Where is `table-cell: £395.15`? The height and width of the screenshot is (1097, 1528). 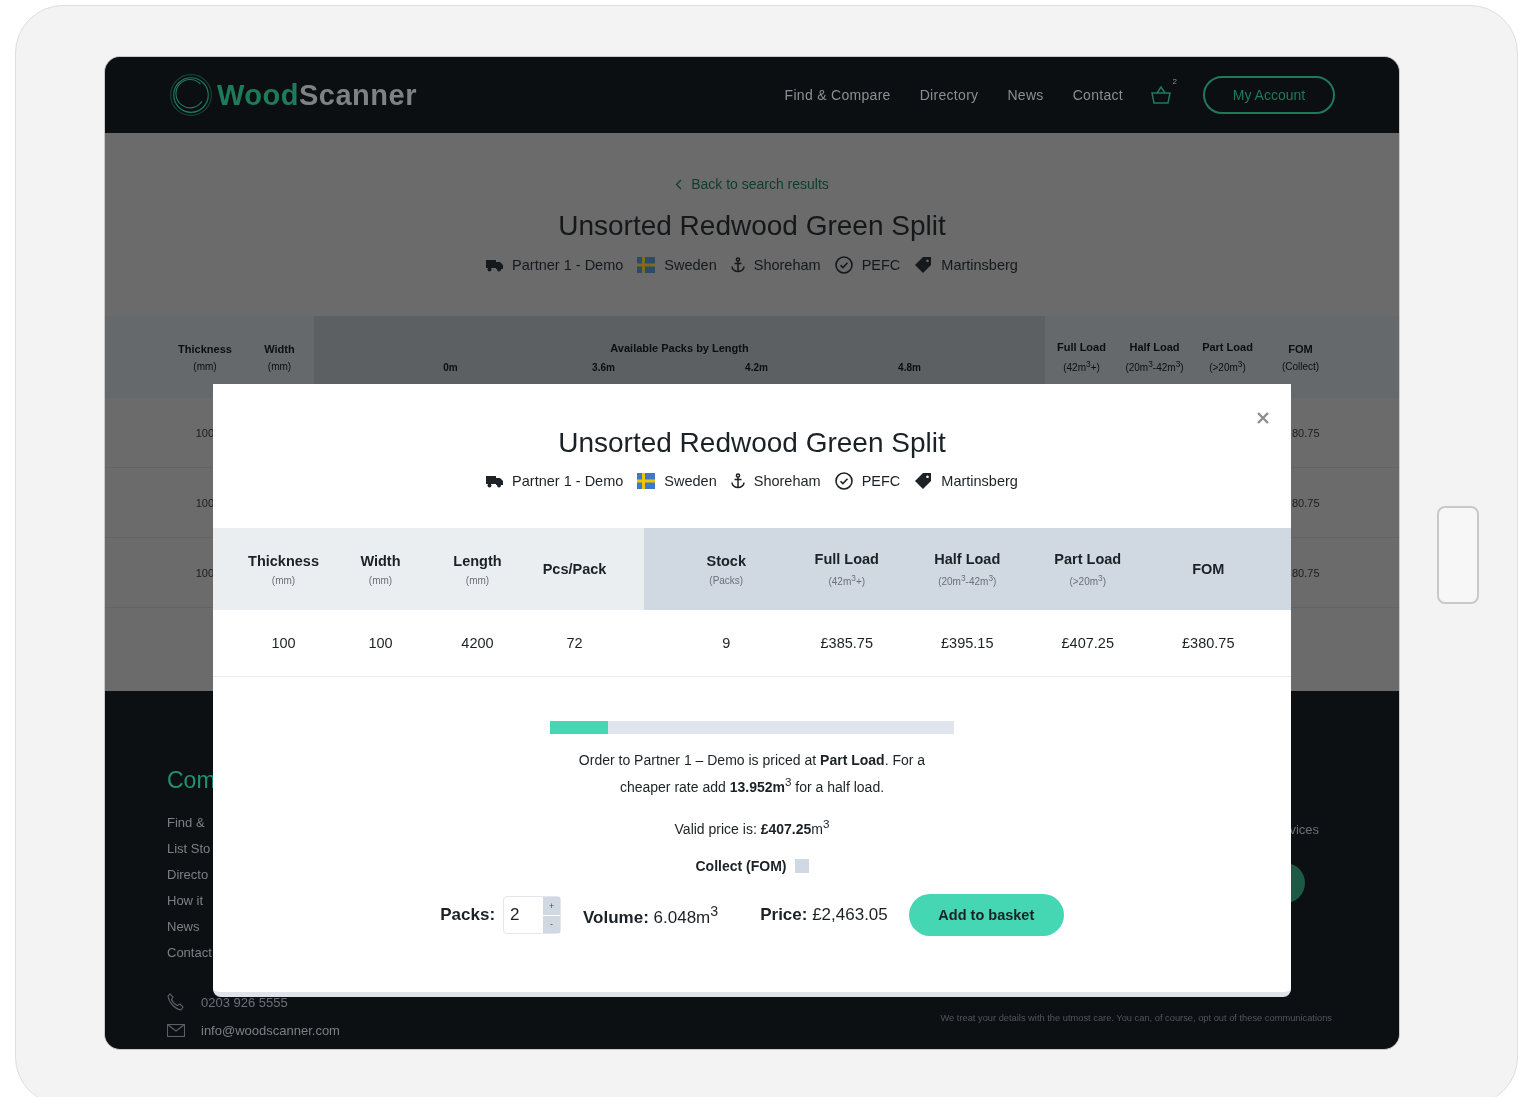 table-cell: £395.15 is located at coordinates (967, 643).